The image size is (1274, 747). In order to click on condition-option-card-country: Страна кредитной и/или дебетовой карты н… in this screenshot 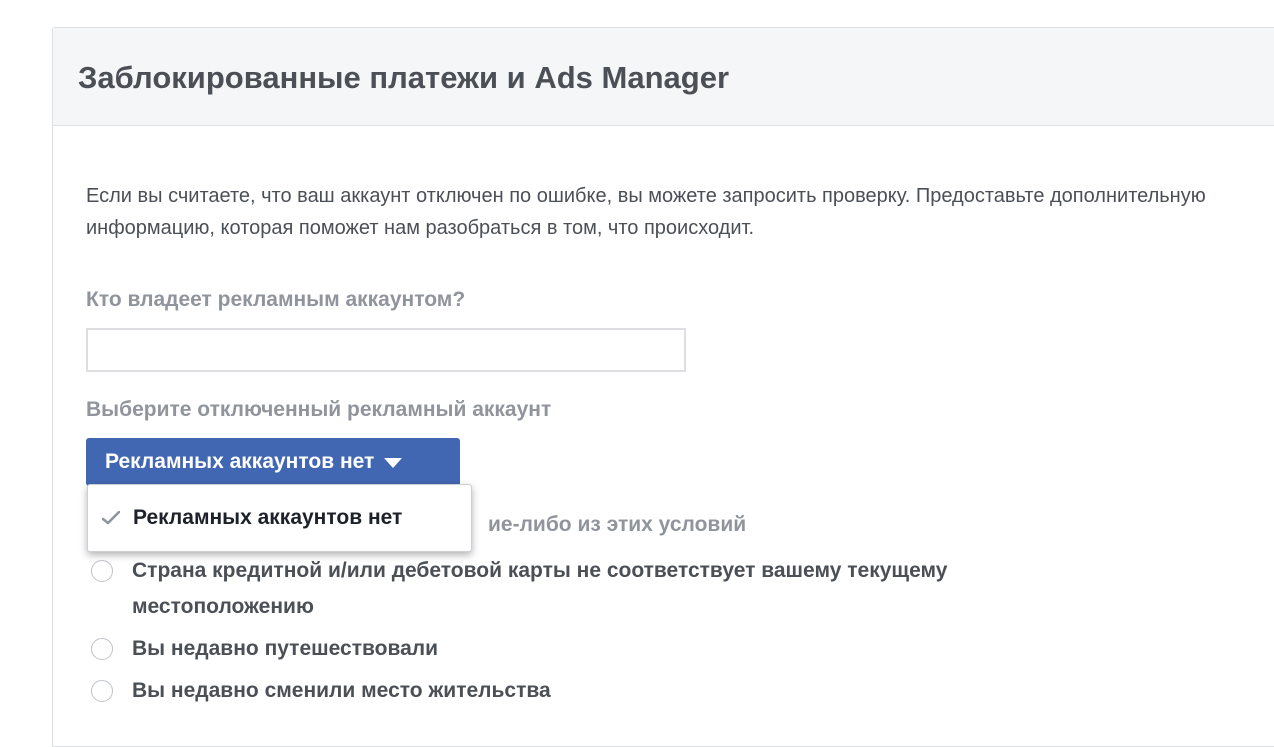, I will do `click(591, 591)`.